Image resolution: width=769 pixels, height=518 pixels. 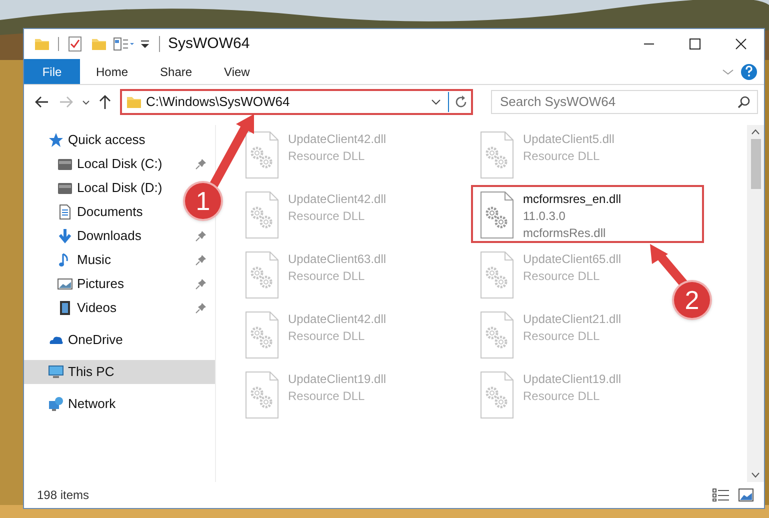 I want to click on nav-item: Local Disk (C:), so click(x=119, y=164).